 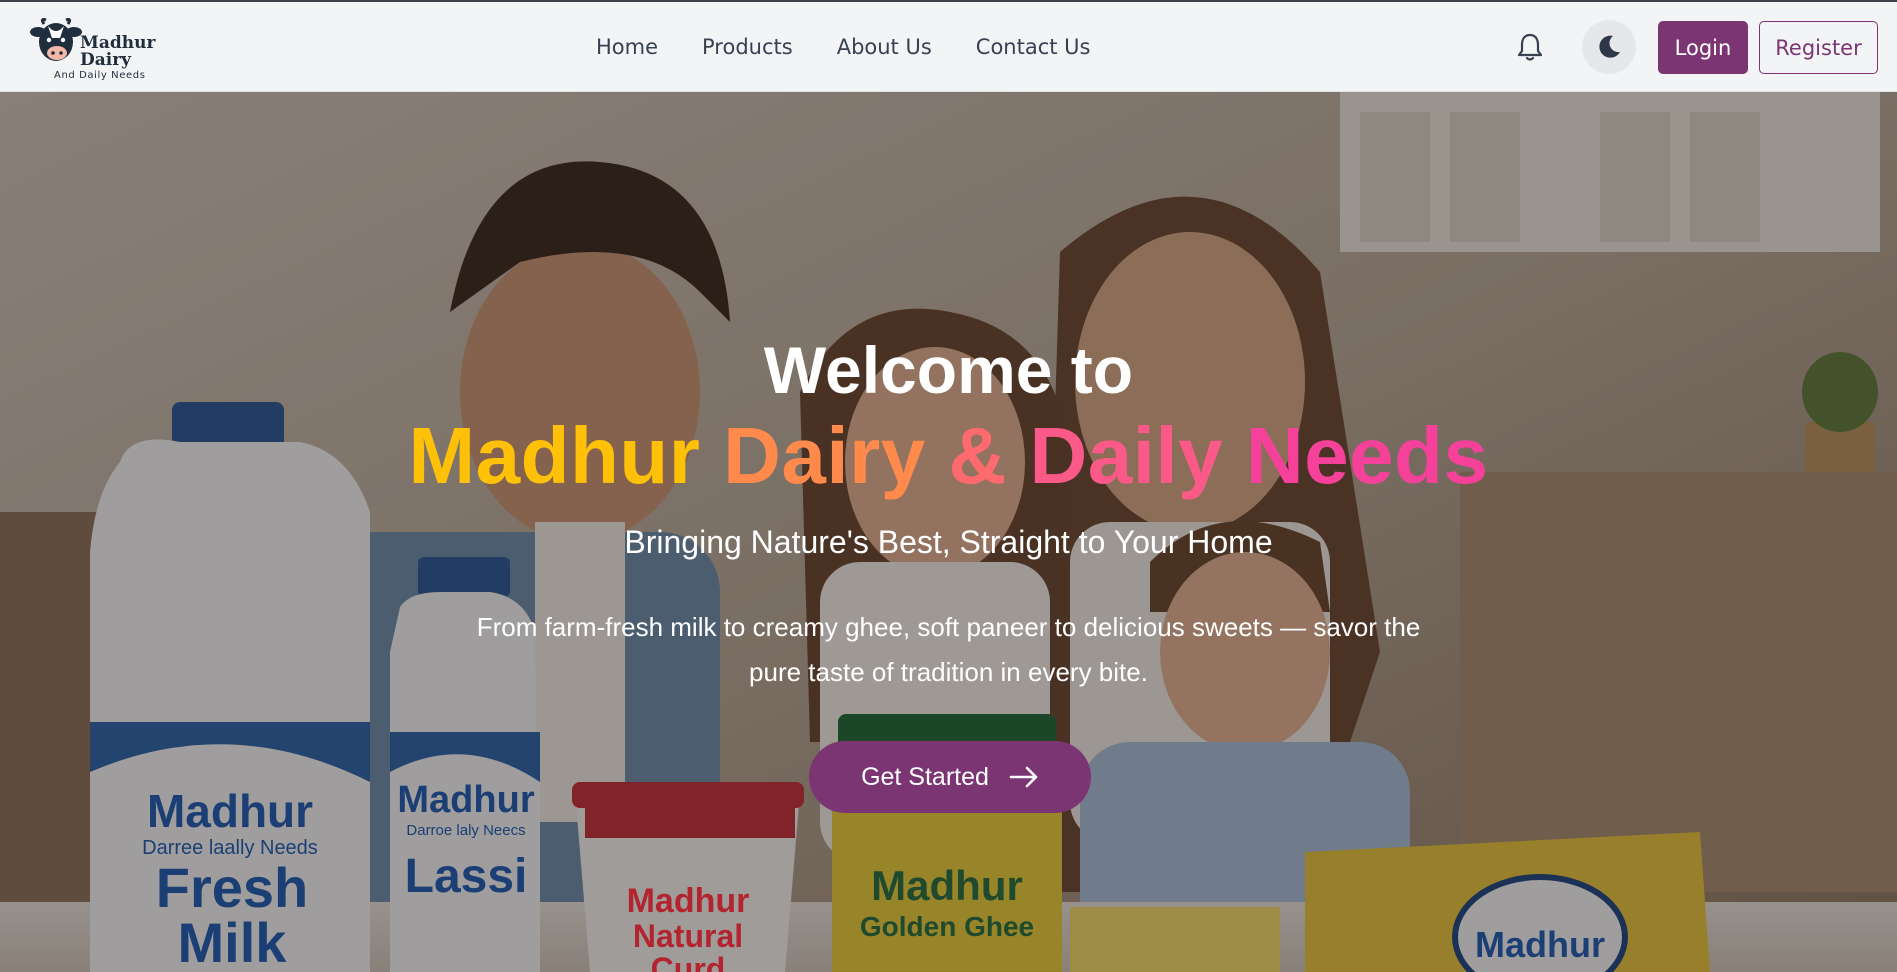 What do you see at coordinates (1023, 777) in the screenshot?
I see `arrow-right-icon` at bounding box center [1023, 777].